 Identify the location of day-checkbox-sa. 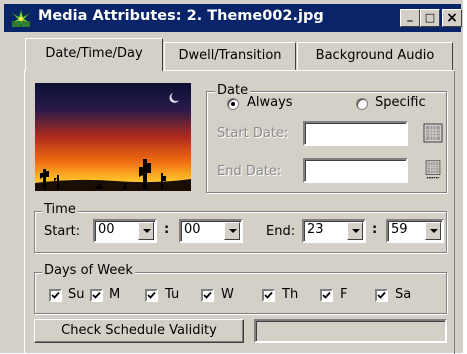
(381, 295).